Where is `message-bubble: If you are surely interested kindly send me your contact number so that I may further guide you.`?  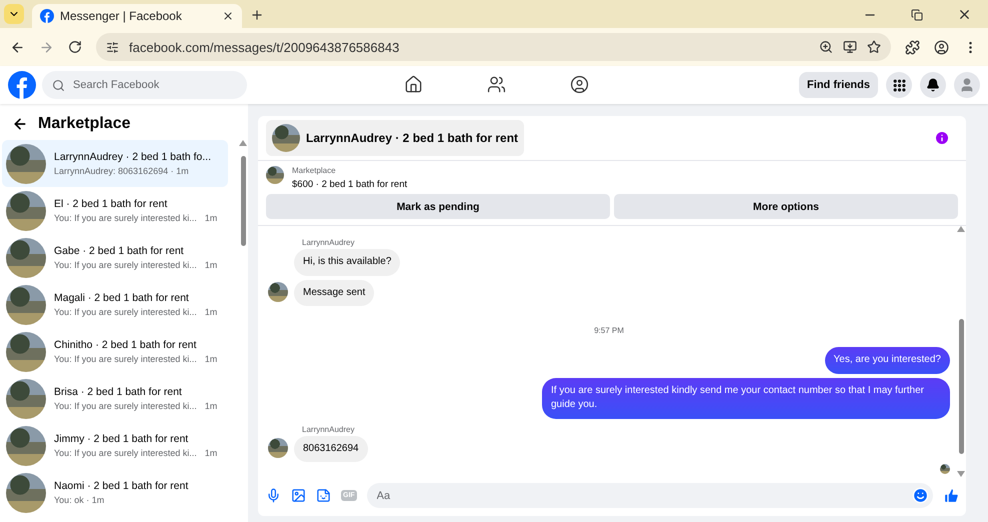
message-bubble: If you are surely interested kindly send me your contact number so that I may further guide you. is located at coordinates (746, 398).